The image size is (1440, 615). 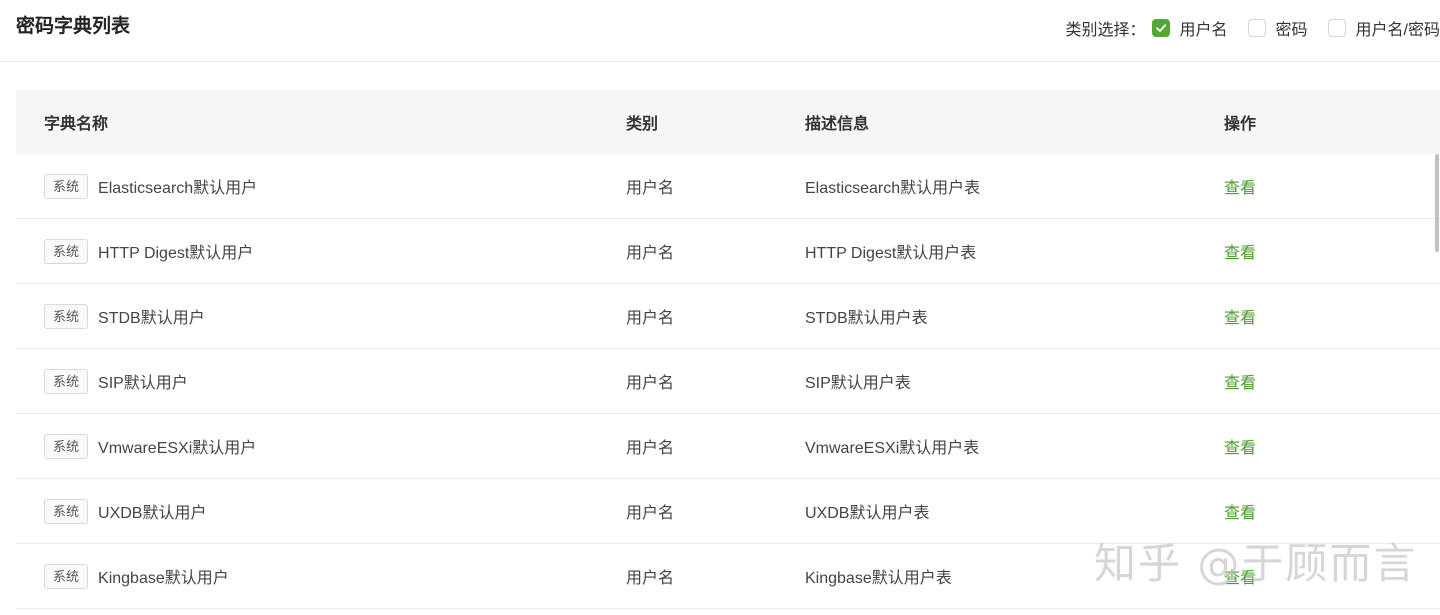 I want to click on cell-name: 系统 VmwareESXi默认用户, so click(x=307, y=446).